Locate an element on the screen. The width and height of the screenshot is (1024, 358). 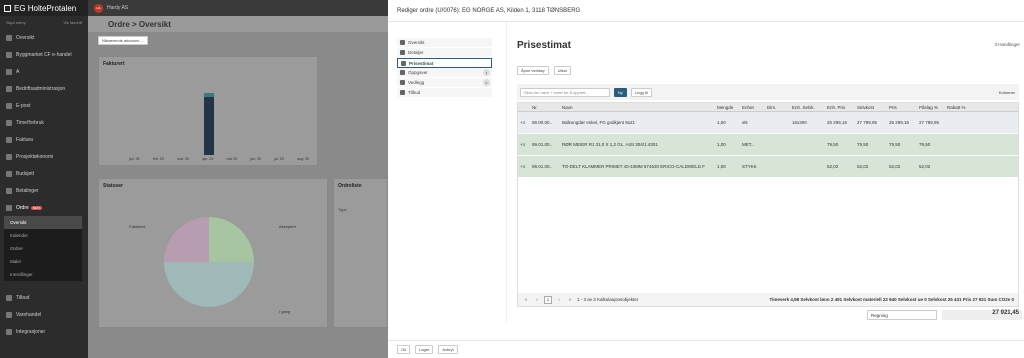
nav-item-label: Oppgaver is located at coordinates (418, 72).